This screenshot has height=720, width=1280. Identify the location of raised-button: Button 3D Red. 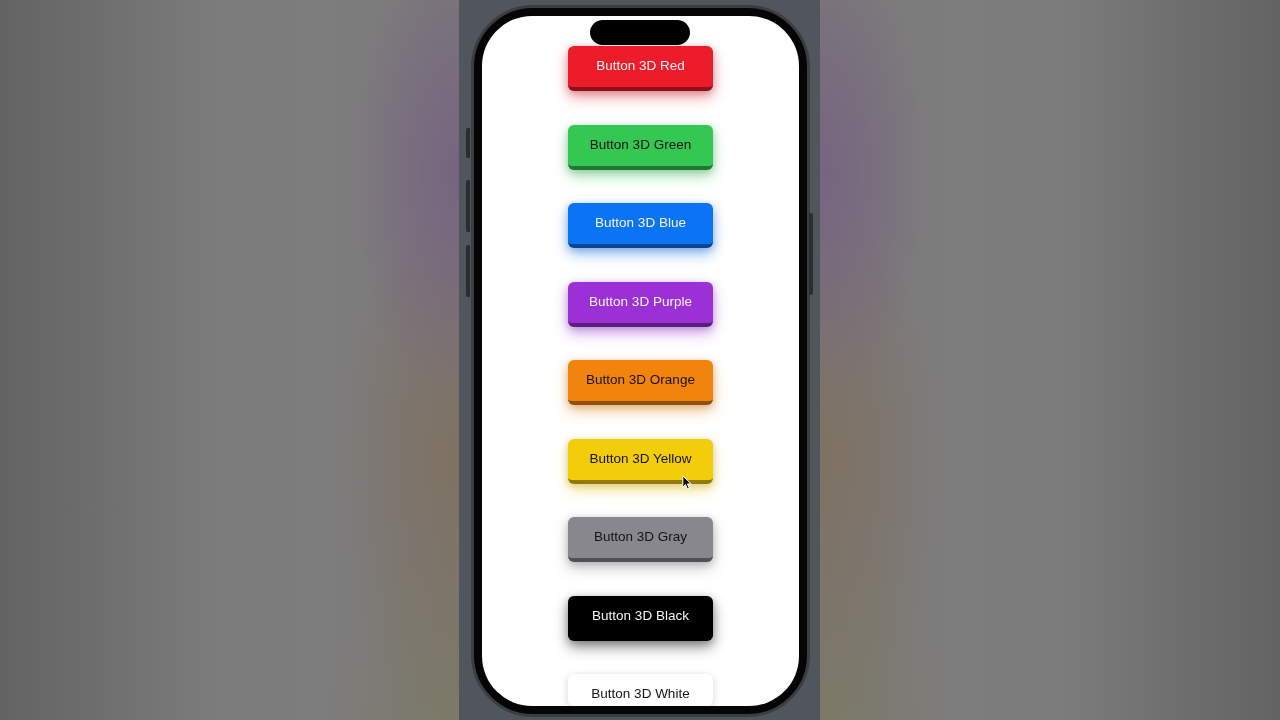
(640, 68).